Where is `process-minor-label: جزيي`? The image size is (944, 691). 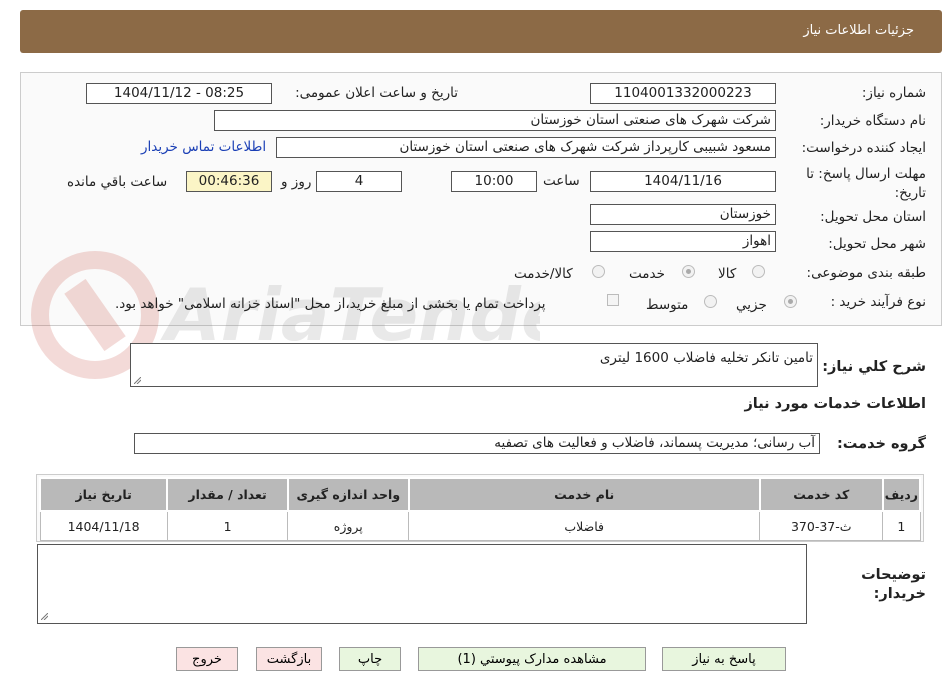 process-minor-label: جزيي is located at coordinates (751, 305).